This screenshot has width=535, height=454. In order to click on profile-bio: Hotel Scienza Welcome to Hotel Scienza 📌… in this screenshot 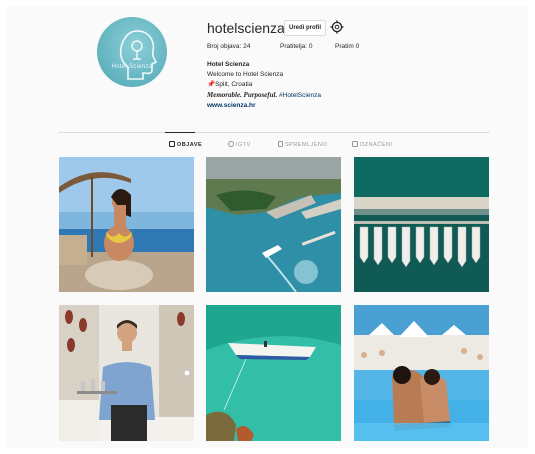, I will do `click(264, 85)`.